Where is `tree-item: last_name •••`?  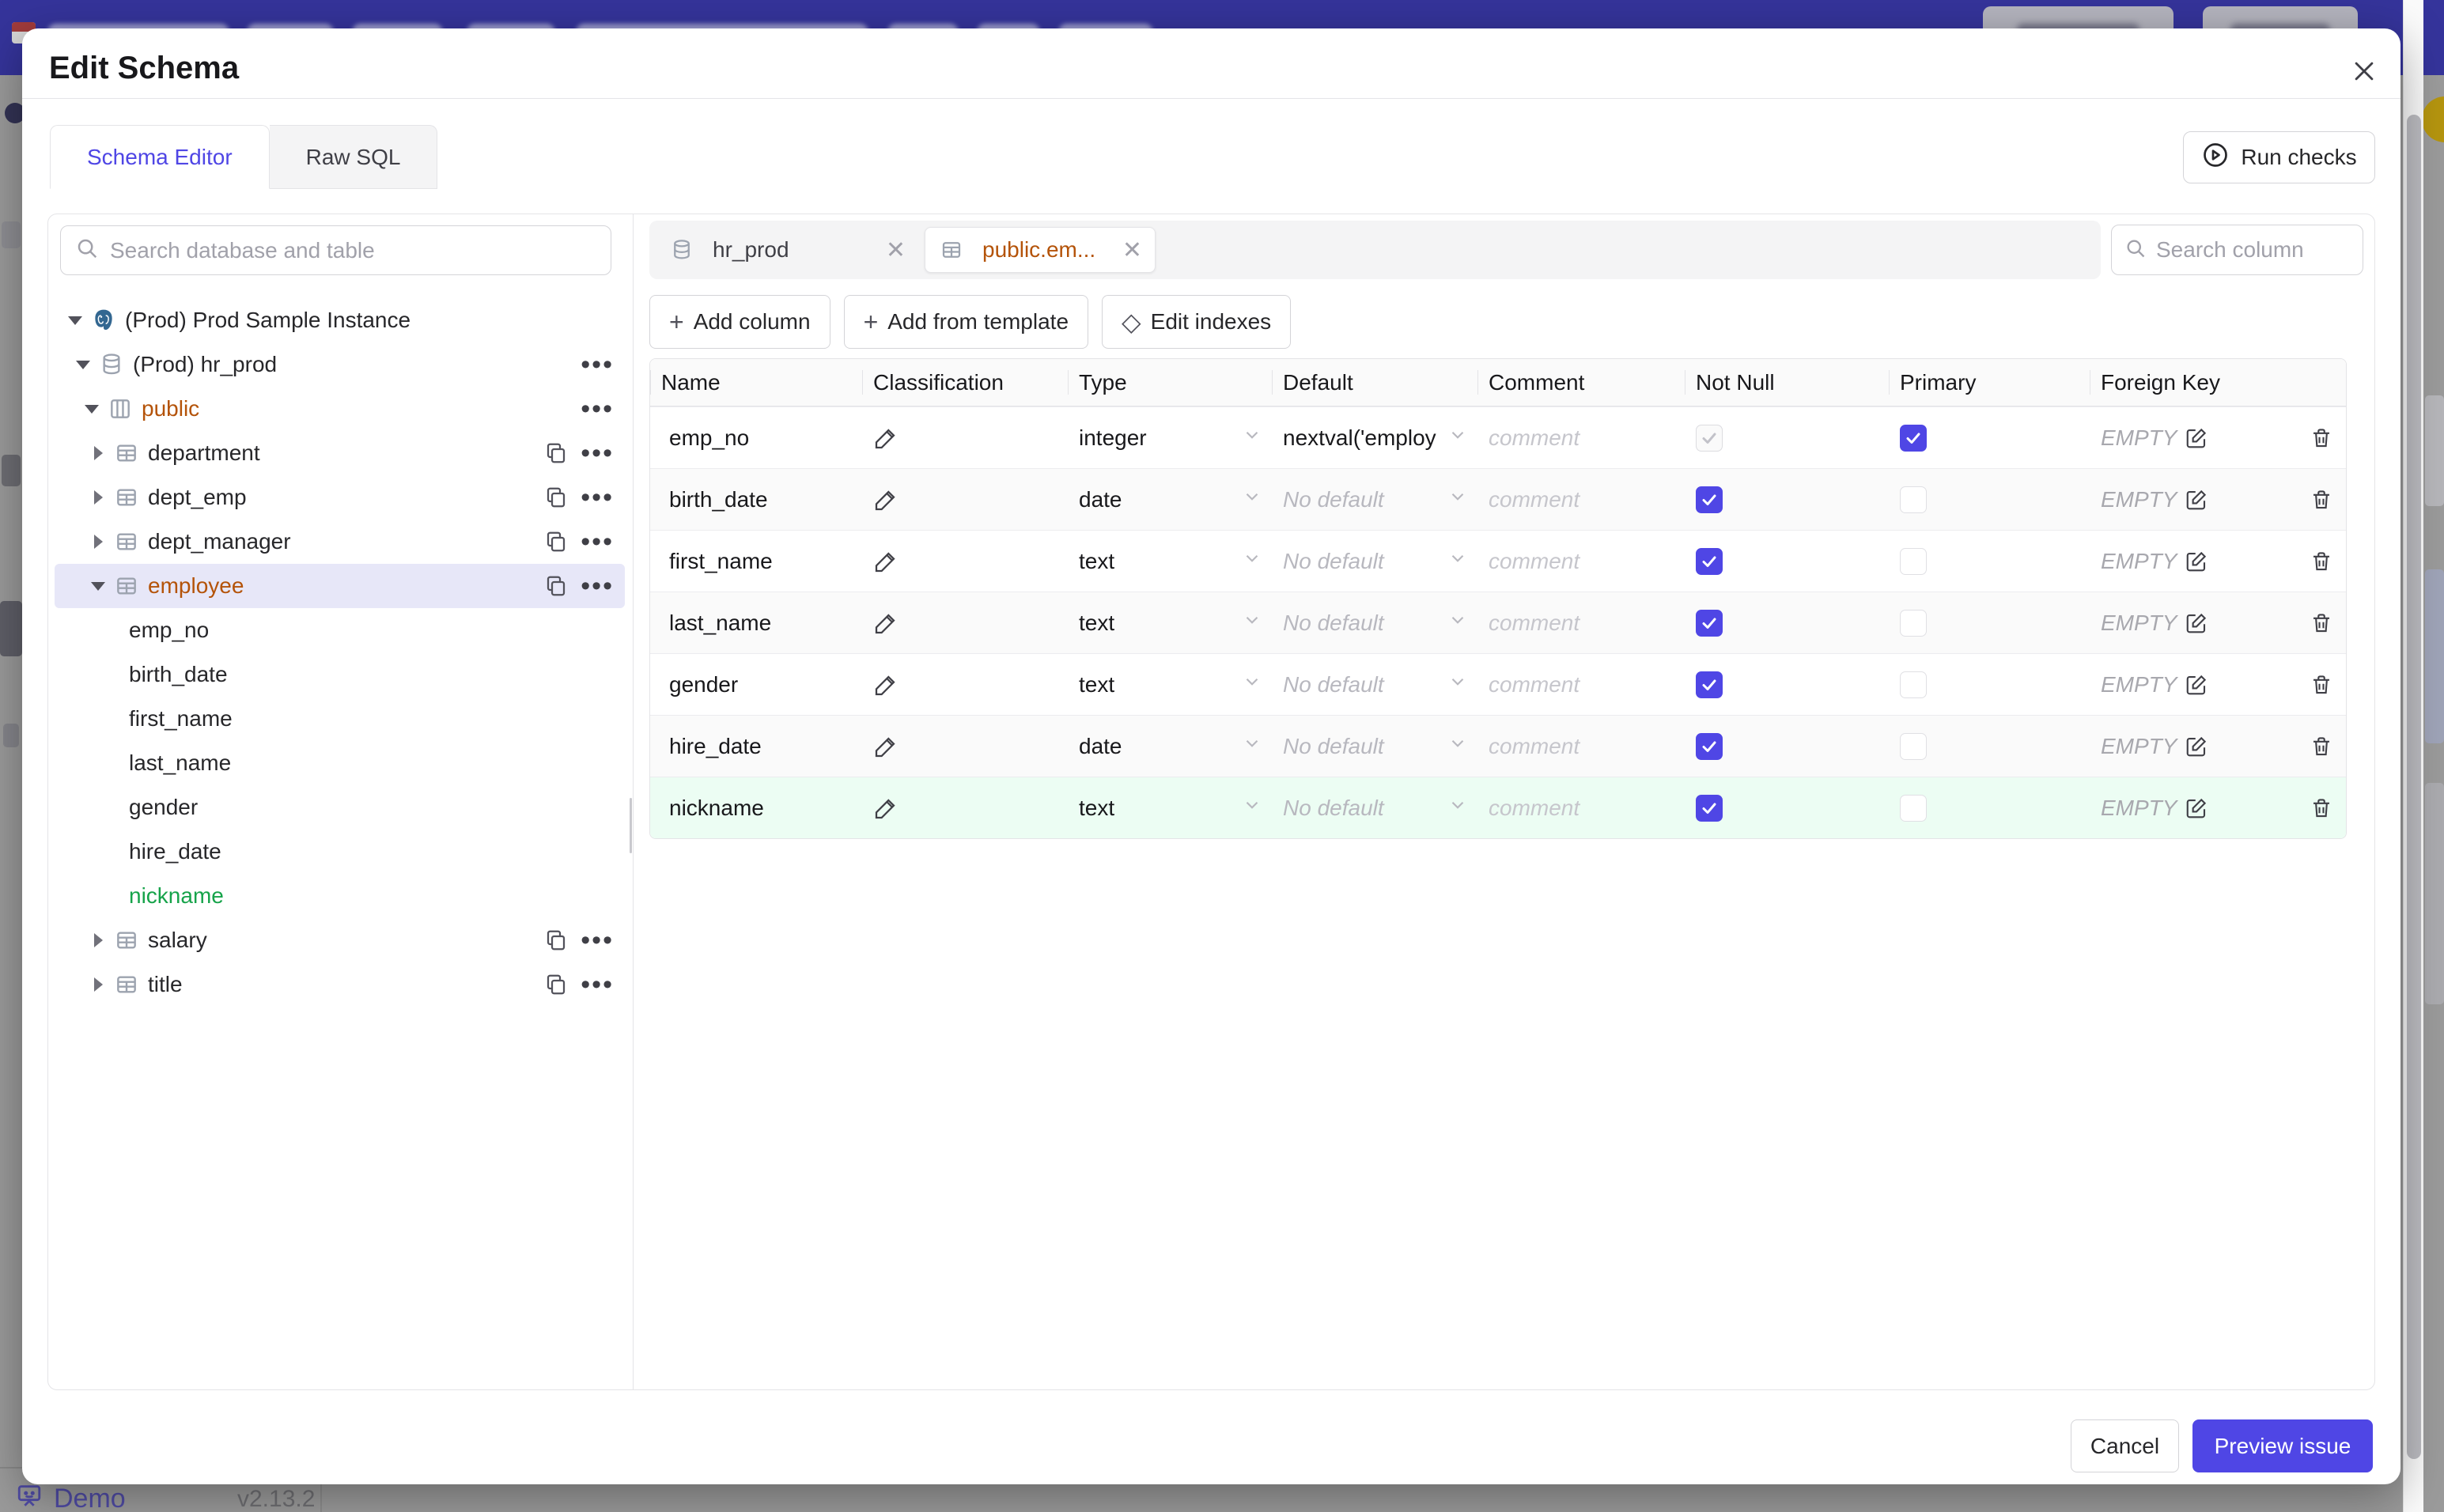 tree-item: last_name ••• is located at coordinates (340, 763).